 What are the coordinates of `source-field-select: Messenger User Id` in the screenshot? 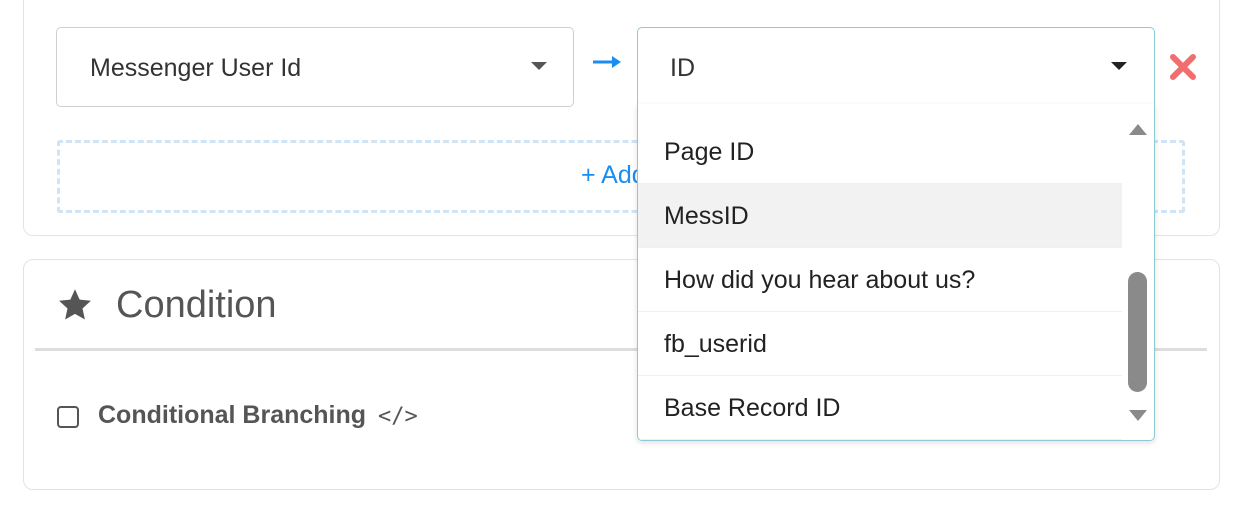 It's located at (315, 67).